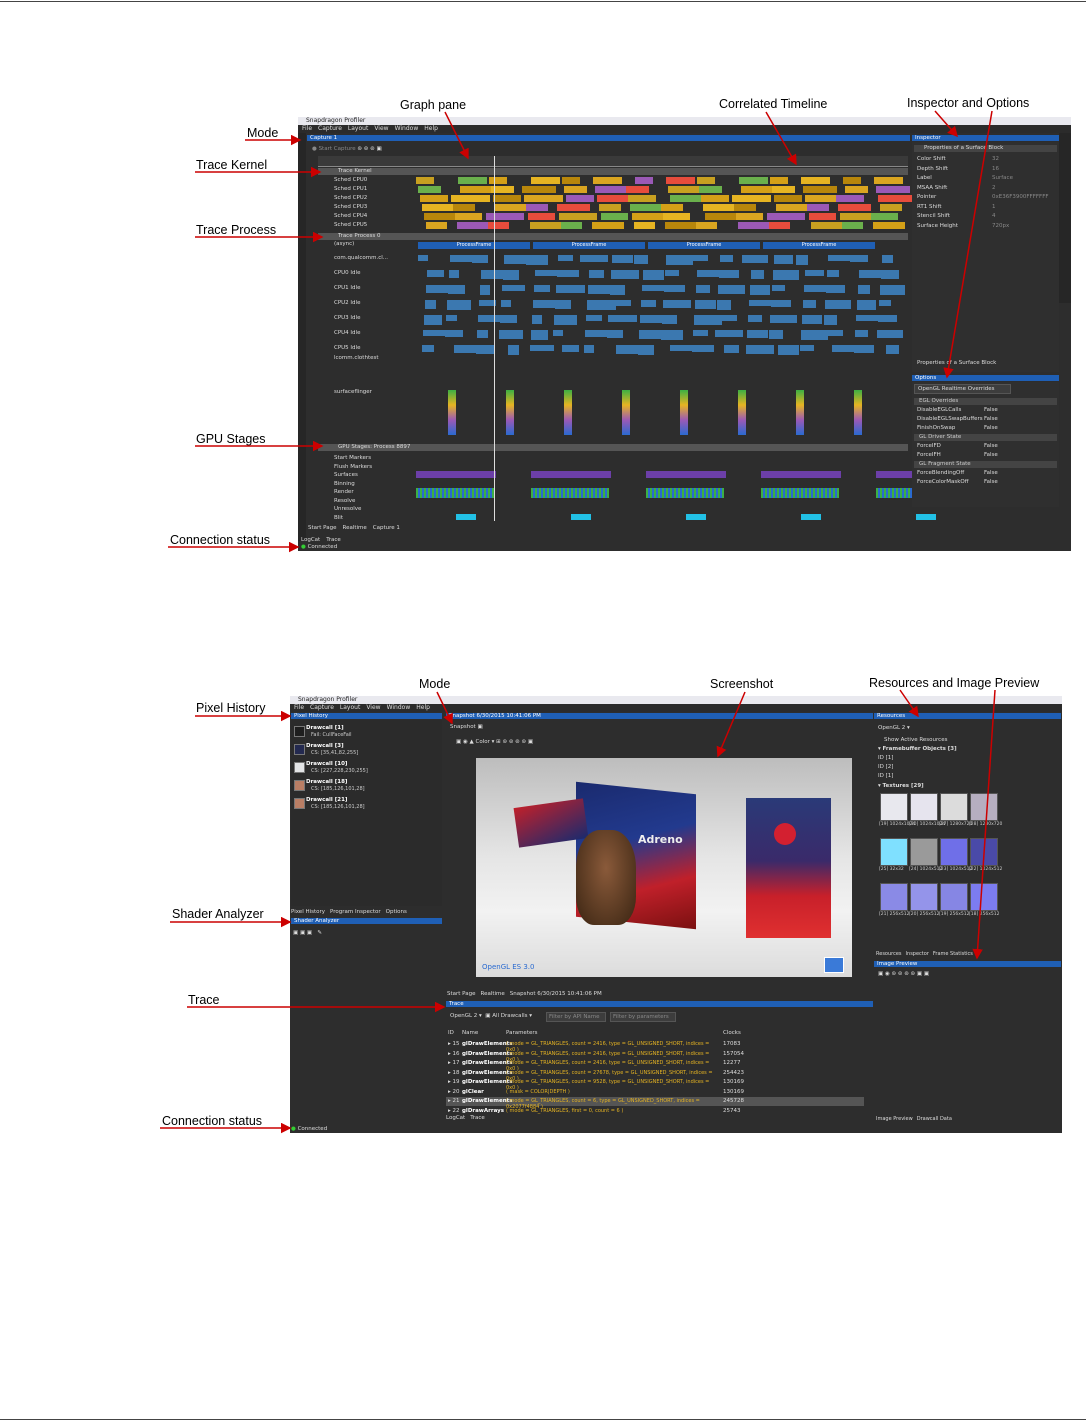 This screenshot has width=1086, height=1422. Describe the element at coordinates (926, 517) in the screenshot. I see `gpu-blit-block` at that location.